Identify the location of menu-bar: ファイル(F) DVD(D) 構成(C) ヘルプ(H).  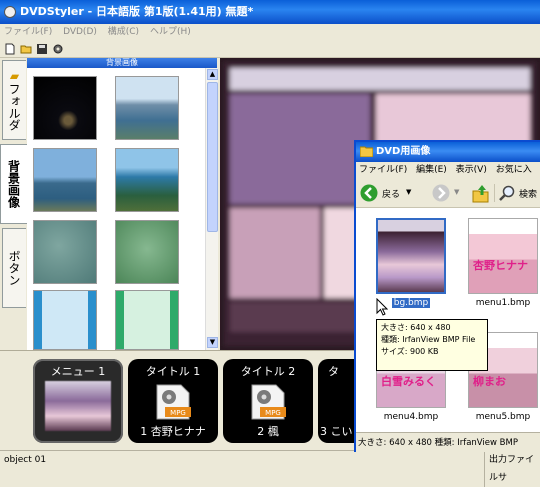
(270, 32).